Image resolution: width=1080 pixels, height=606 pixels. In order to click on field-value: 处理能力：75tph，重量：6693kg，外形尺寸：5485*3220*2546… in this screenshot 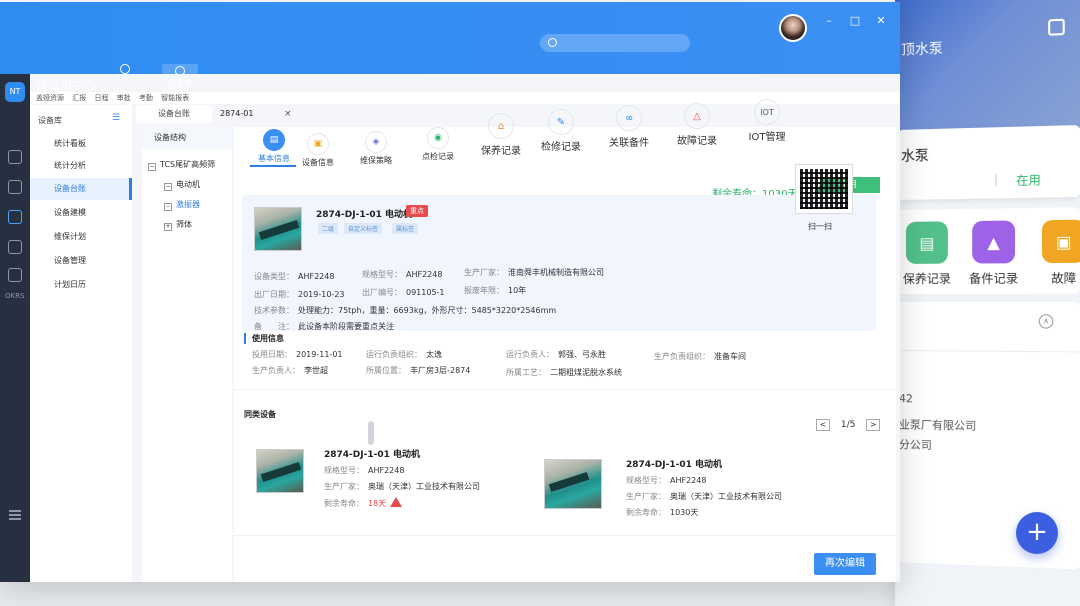, I will do `click(427, 310)`.